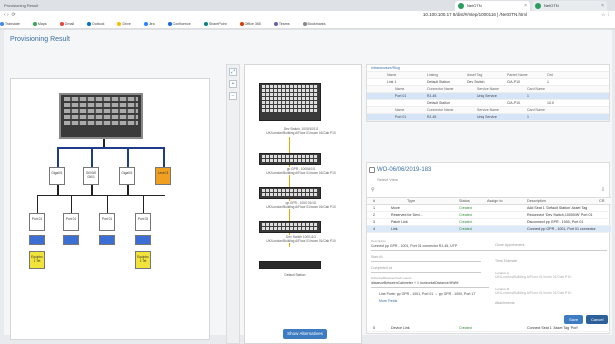 The height and width of the screenshot is (344, 615). What do you see at coordinates (404, 170) in the screenshot?
I see `work-order-title: WO-06/06/2019-183` at bounding box center [404, 170].